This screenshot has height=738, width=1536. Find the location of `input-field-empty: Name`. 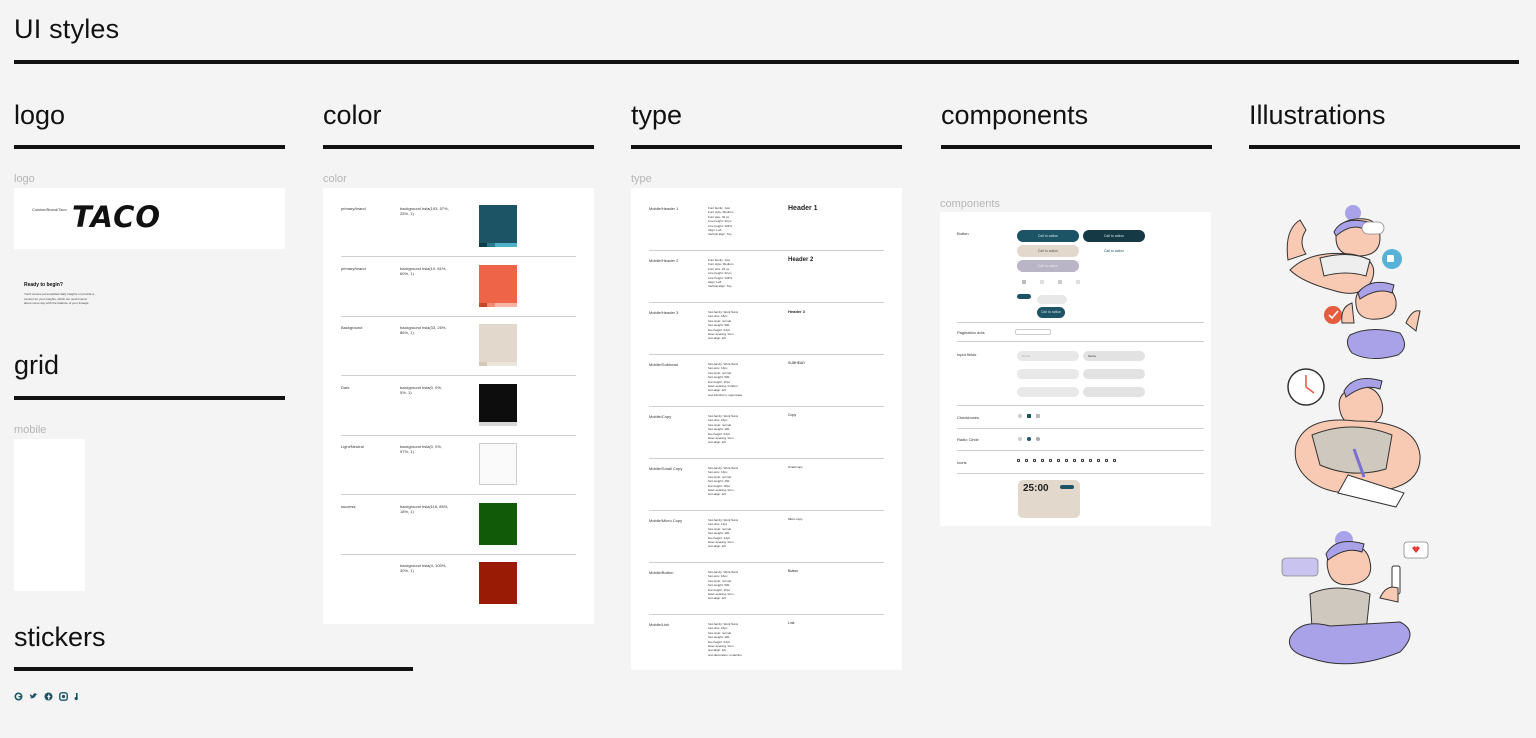

input-field-empty: Name is located at coordinates (1048, 356).